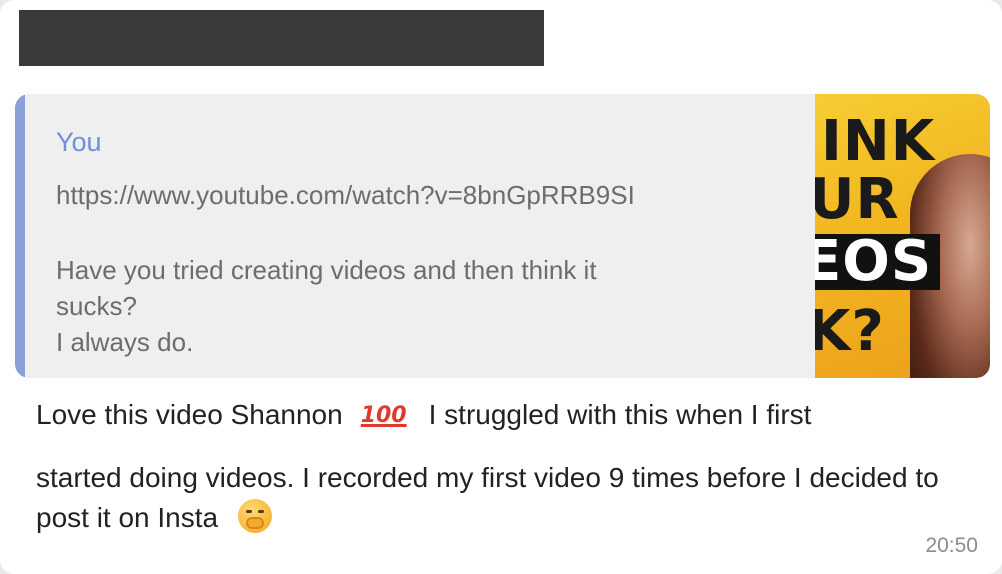 The image size is (1002, 574). I want to click on redacted-sender-name, so click(281, 38).